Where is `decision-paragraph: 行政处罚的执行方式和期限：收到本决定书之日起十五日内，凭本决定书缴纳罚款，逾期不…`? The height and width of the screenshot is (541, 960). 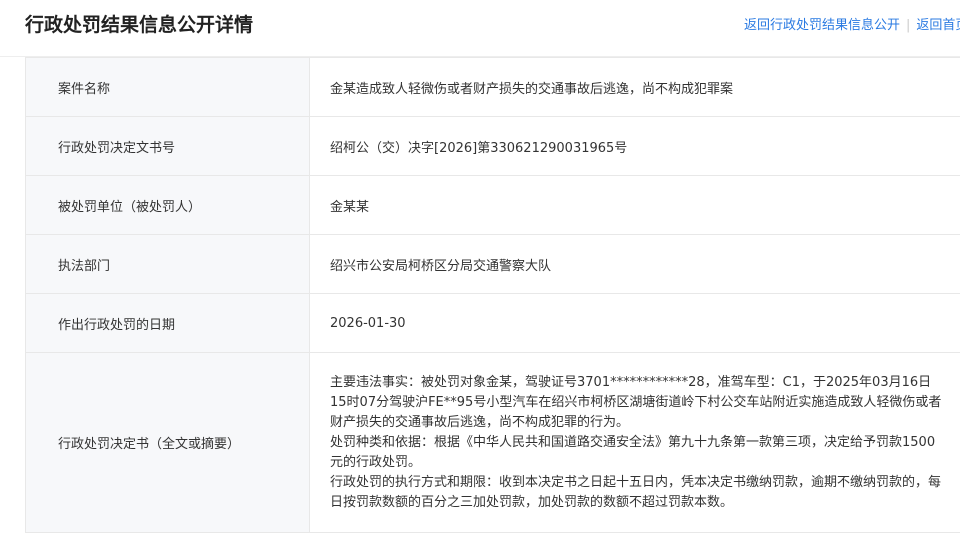
decision-paragraph: 行政处罚的执行方式和期限：收到本决定书之日起十五日内，凭本决定书缴纳罚款，逾期不… is located at coordinates (636, 492).